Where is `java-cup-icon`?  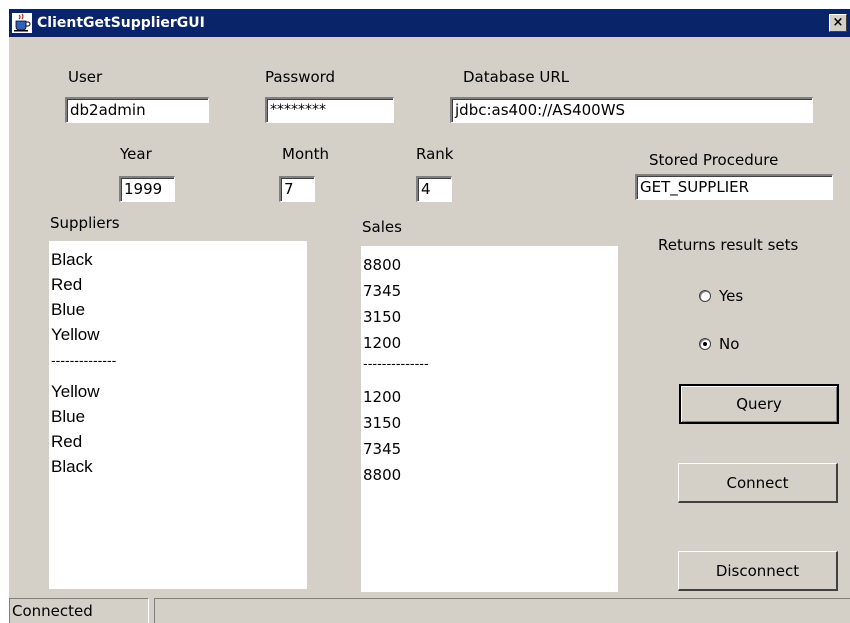
java-cup-icon is located at coordinates (22, 23).